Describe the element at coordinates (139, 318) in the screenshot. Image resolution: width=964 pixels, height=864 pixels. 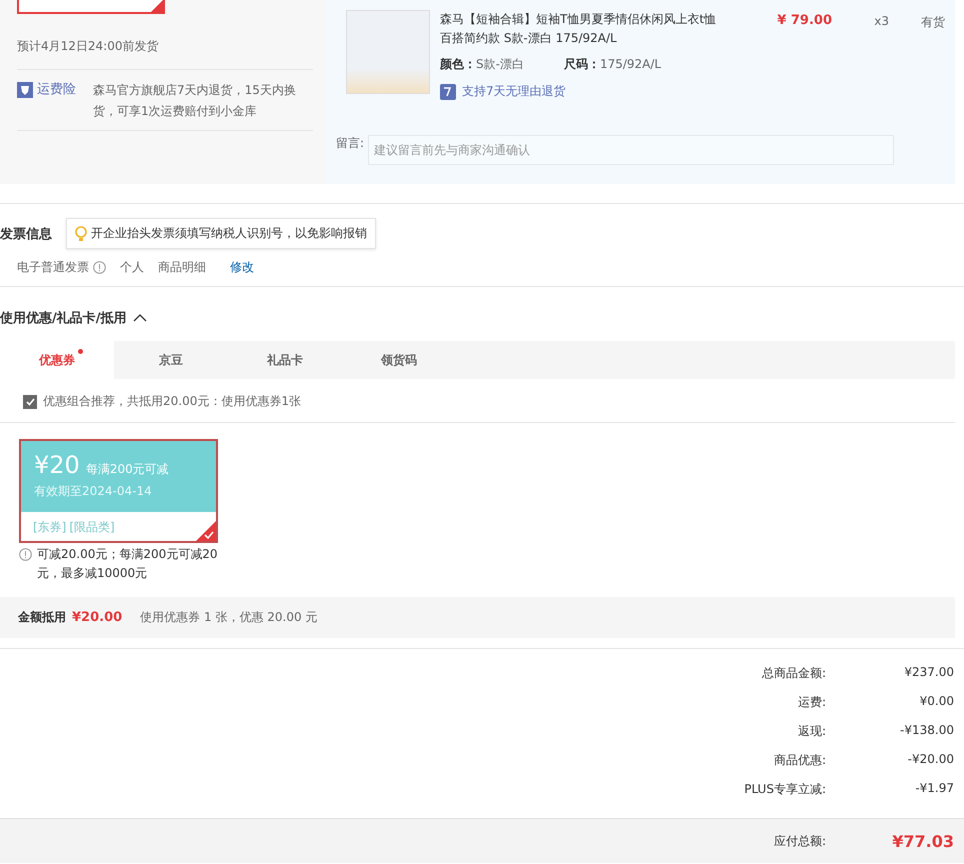
I see `caret-icon` at that location.